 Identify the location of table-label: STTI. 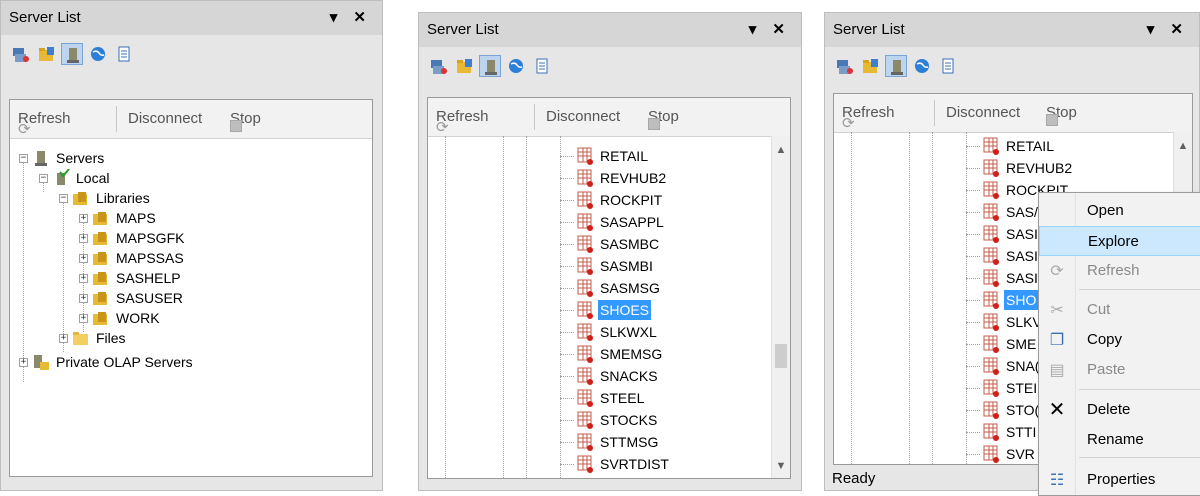
(1021, 432).